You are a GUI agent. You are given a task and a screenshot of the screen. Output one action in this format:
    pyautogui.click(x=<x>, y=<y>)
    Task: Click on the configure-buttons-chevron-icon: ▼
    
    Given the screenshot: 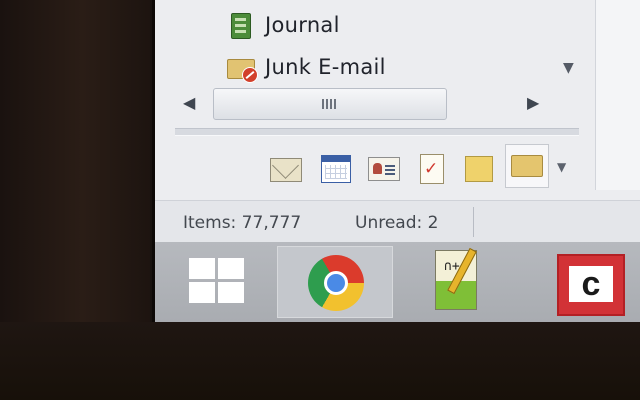 What is the action you would take?
    pyautogui.click(x=561, y=167)
    